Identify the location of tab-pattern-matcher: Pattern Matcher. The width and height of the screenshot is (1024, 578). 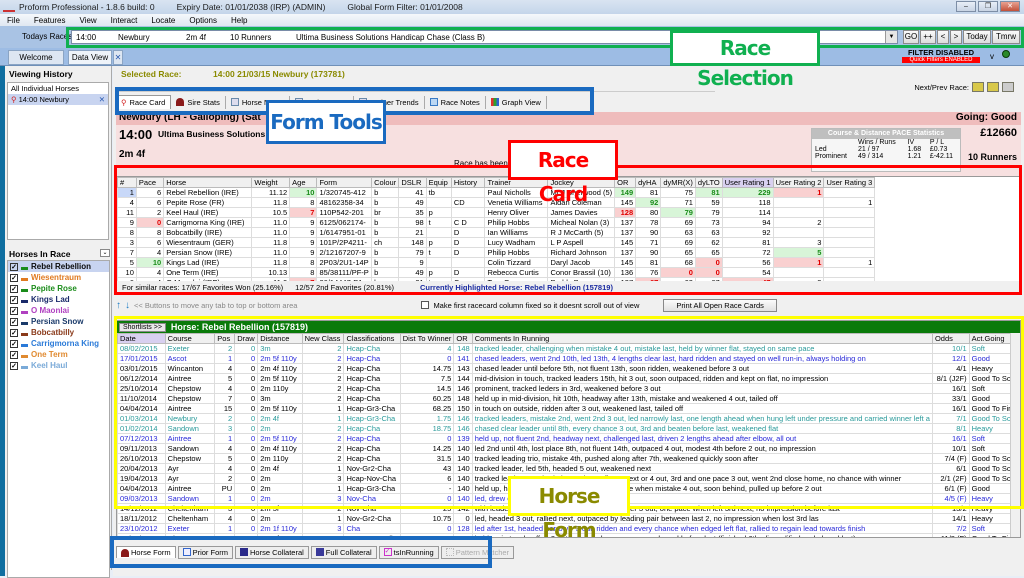
(477, 552).